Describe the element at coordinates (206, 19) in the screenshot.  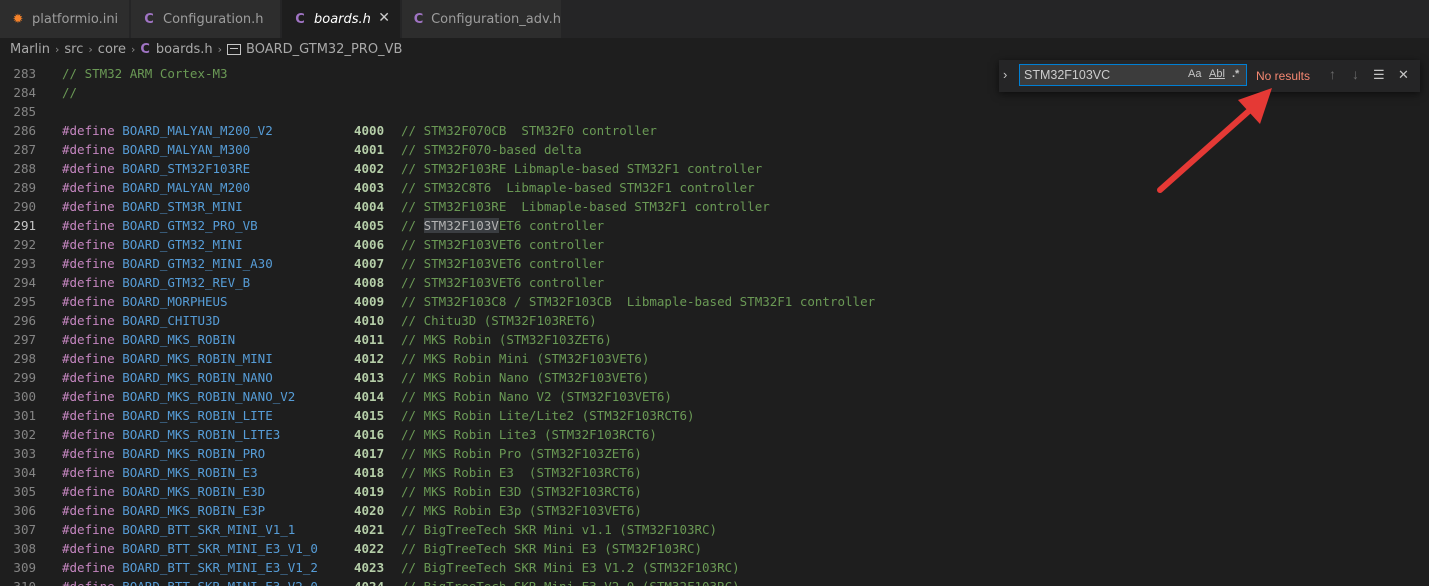
I see `tab-configuration-h: C Configuration.h` at that location.